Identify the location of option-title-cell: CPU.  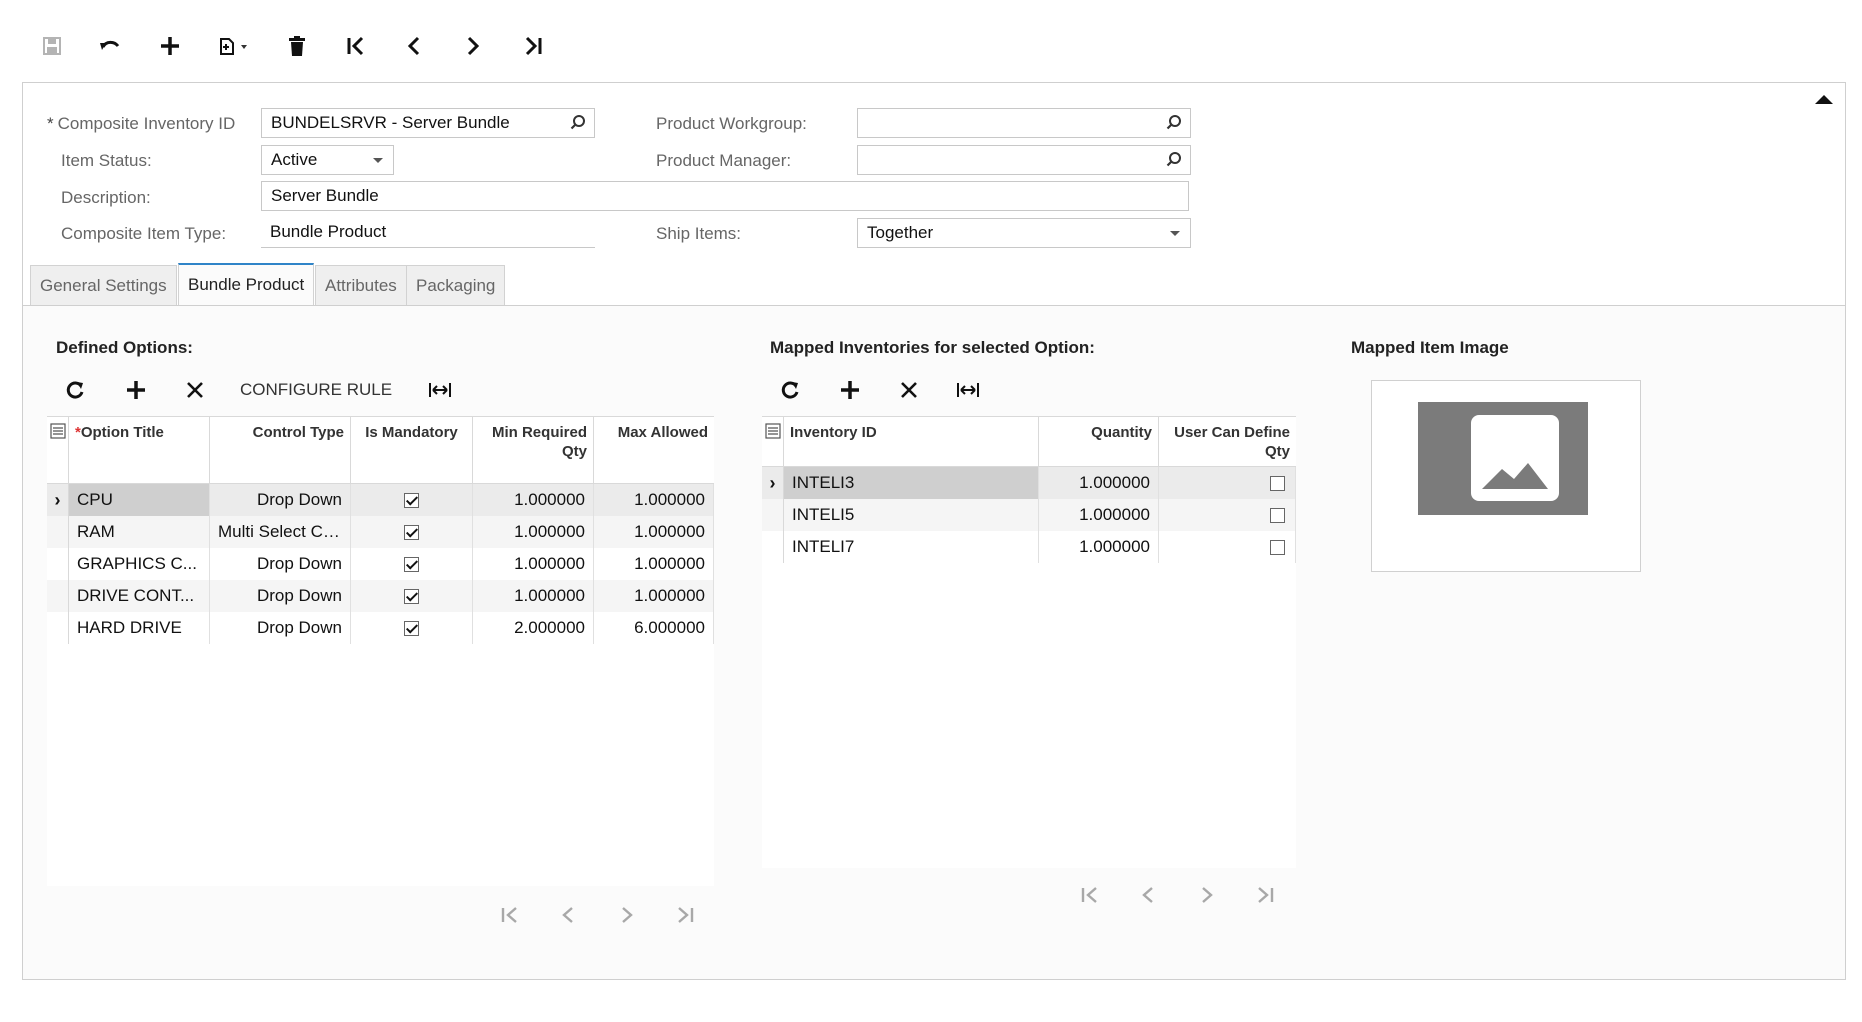
(139, 500).